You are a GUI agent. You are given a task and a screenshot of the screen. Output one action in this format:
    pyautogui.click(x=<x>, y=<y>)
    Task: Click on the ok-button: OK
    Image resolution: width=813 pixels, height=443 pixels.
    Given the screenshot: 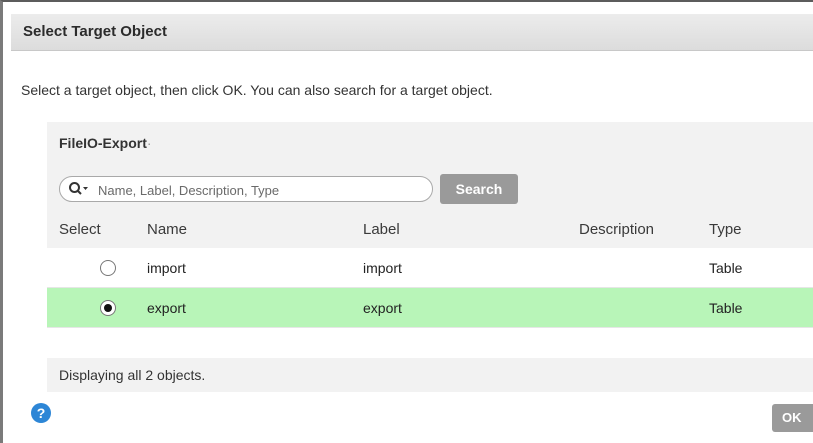 What is the action you would take?
    pyautogui.click(x=792, y=418)
    